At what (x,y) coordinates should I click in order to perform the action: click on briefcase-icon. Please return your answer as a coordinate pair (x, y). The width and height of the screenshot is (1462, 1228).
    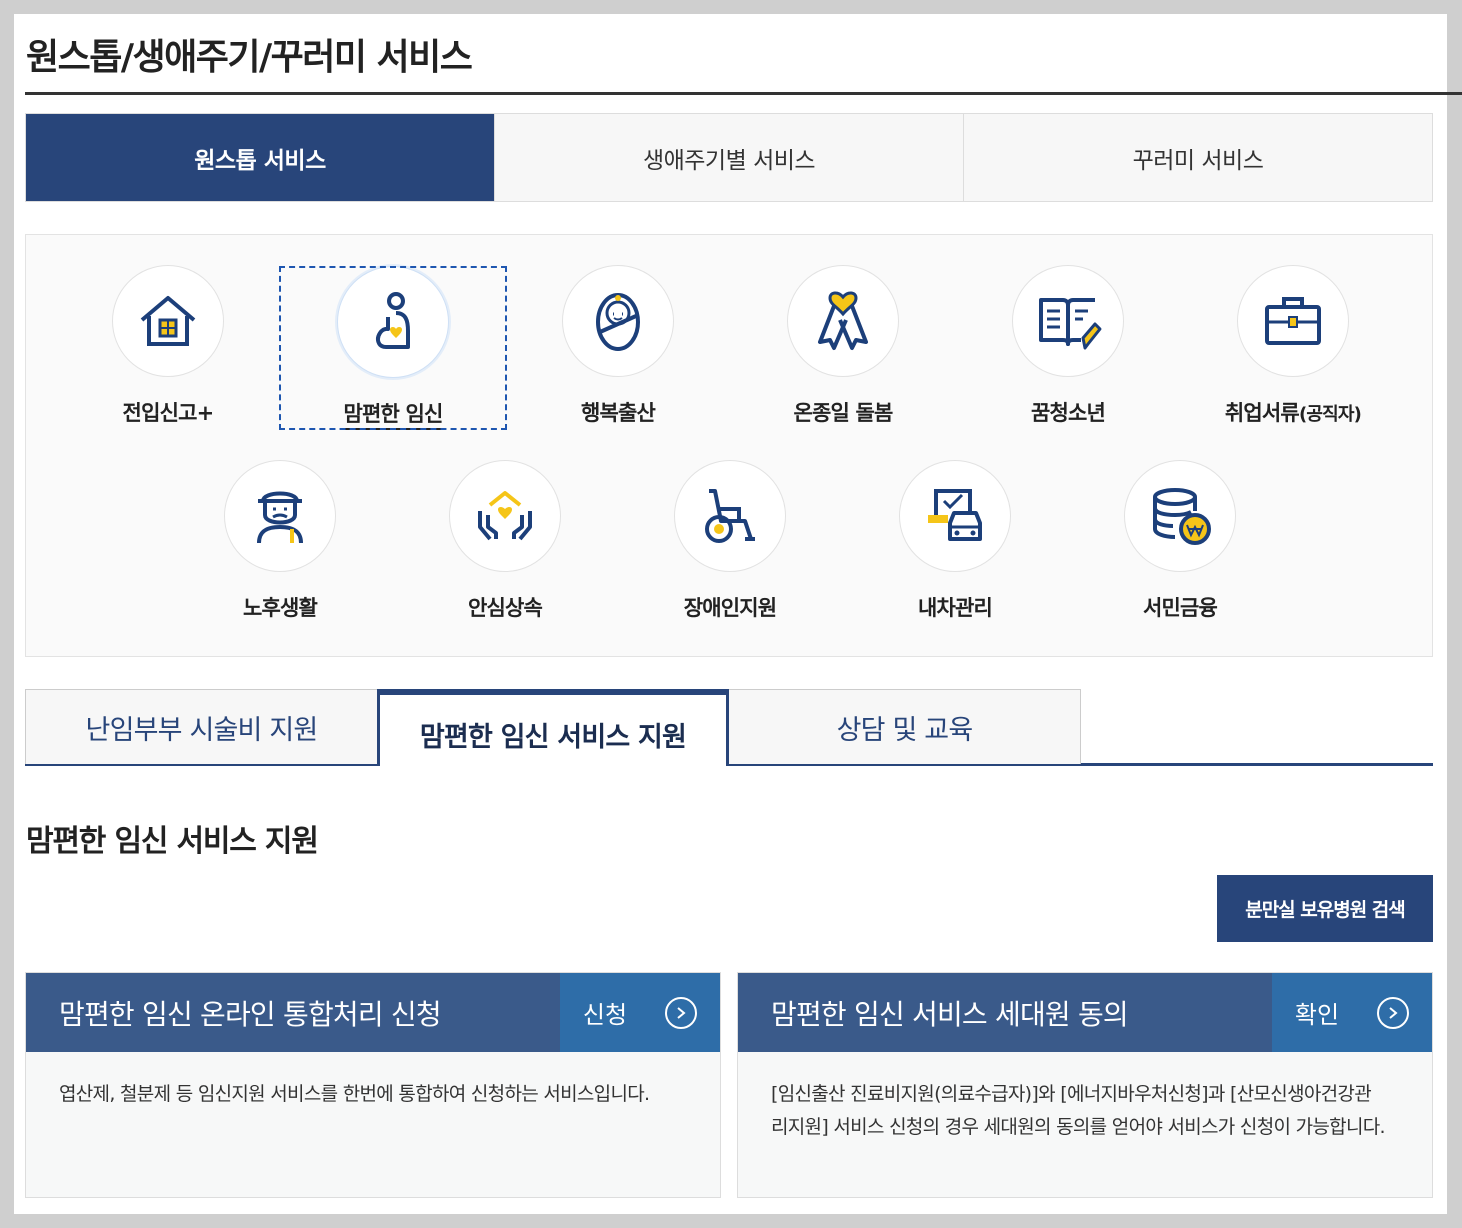
    Looking at the image, I should click on (1293, 321).